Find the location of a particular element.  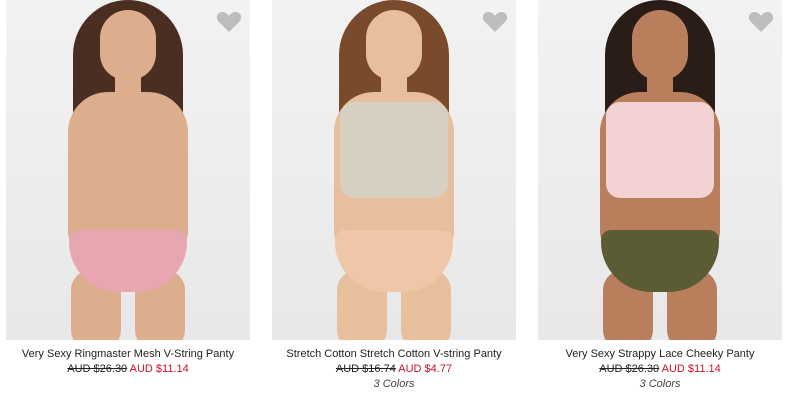

product-price: AUD $16.74 AUD $4.77 is located at coordinates (394, 369).